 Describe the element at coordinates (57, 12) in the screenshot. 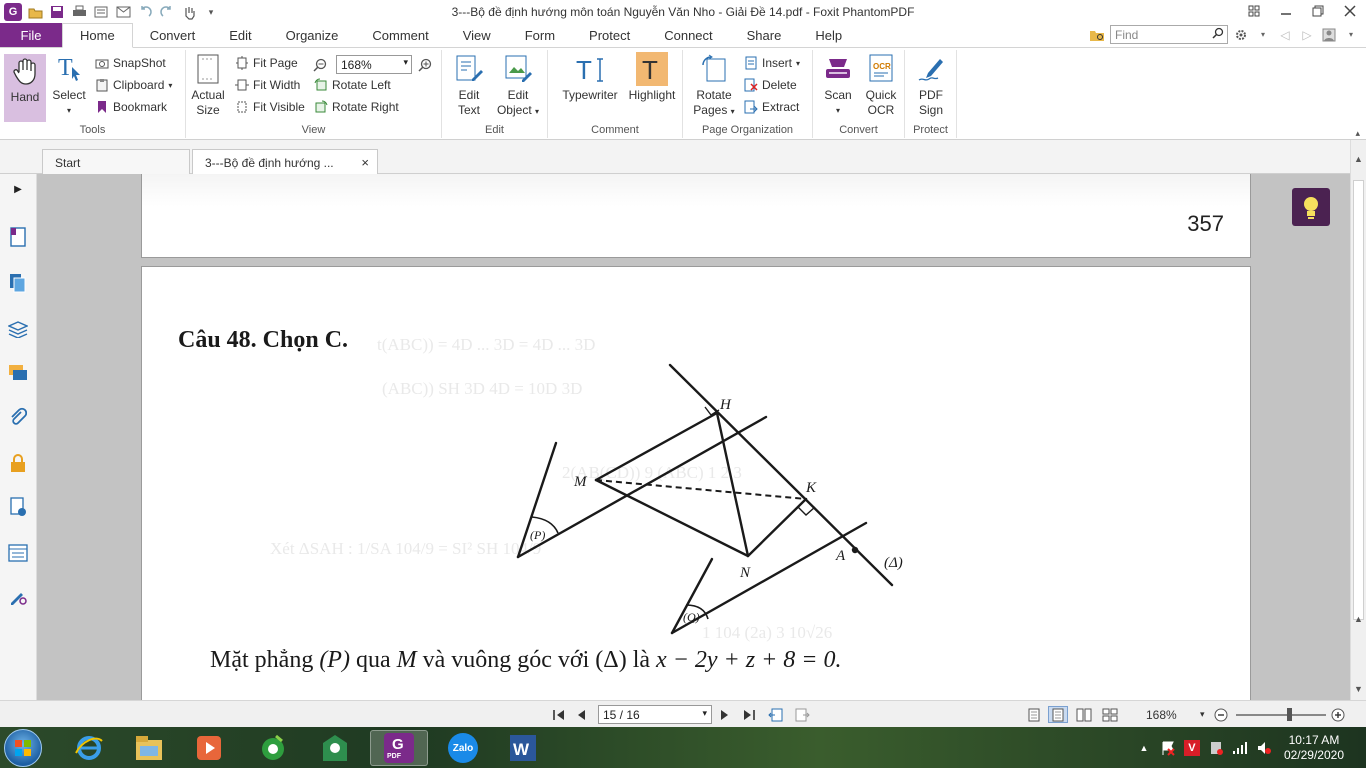

I see `save-icon` at that location.